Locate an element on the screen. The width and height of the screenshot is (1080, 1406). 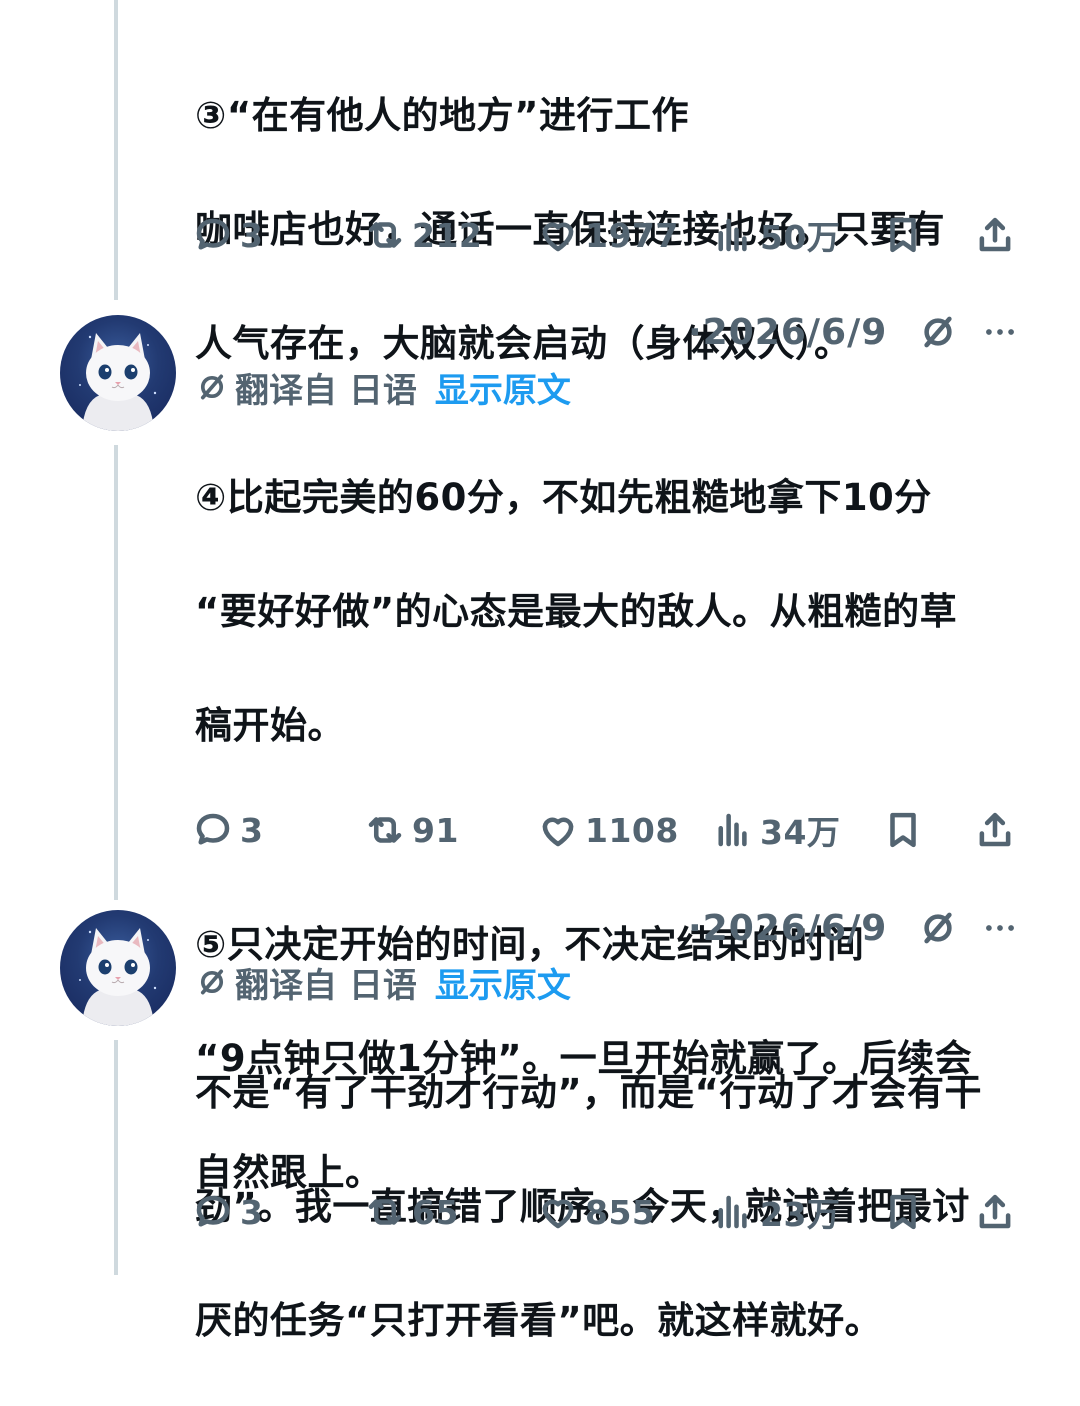
text-line: 不是“有了干劲才行动”，而是“行动了才会有干 is located at coordinates (588, 1092).